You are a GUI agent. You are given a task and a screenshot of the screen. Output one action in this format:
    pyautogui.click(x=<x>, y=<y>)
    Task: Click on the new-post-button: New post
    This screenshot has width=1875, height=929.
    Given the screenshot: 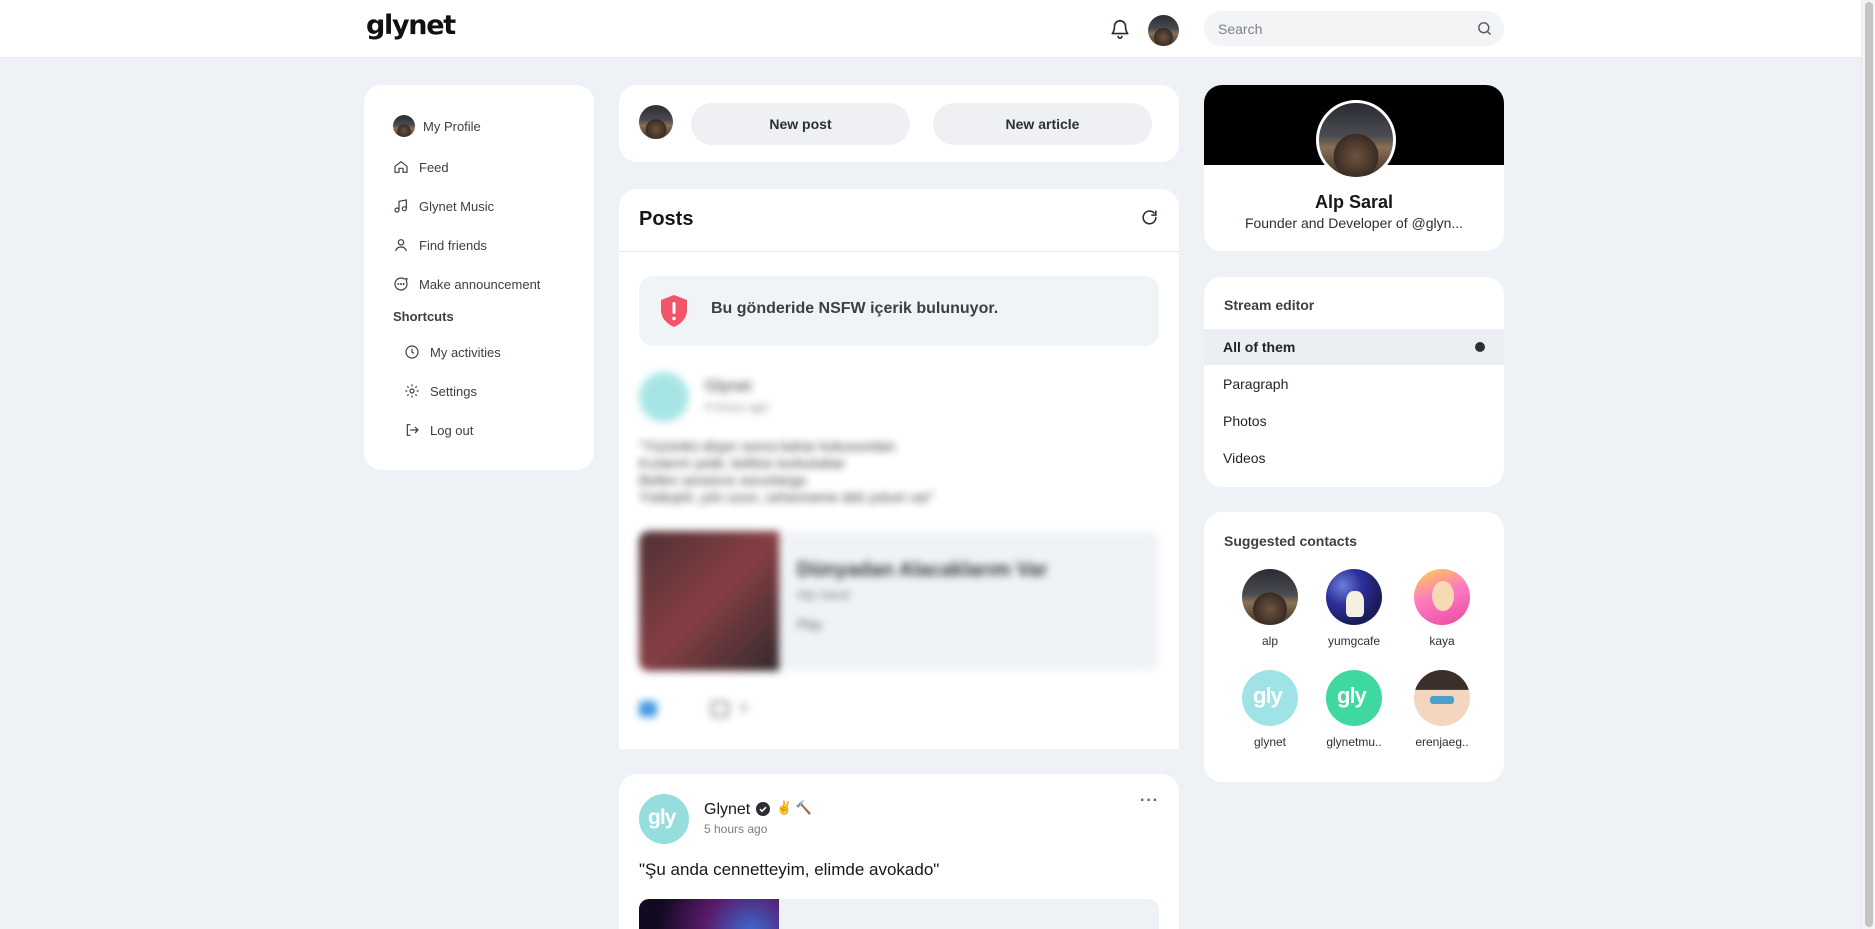 What is the action you would take?
    pyautogui.click(x=800, y=124)
    